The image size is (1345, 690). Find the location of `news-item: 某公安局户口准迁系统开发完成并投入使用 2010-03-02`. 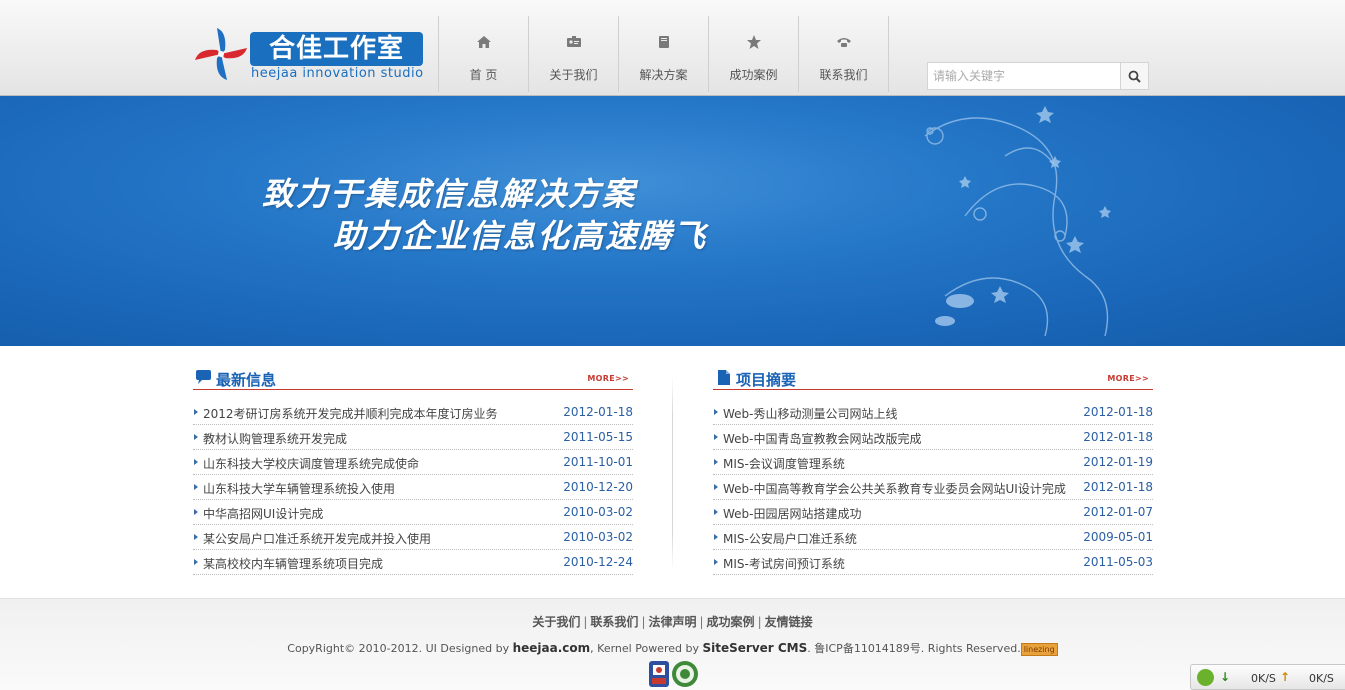

news-item: 某公安局户口准迁系统开发完成并投入使用 2010-03-02 is located at coordinates (413, 537).